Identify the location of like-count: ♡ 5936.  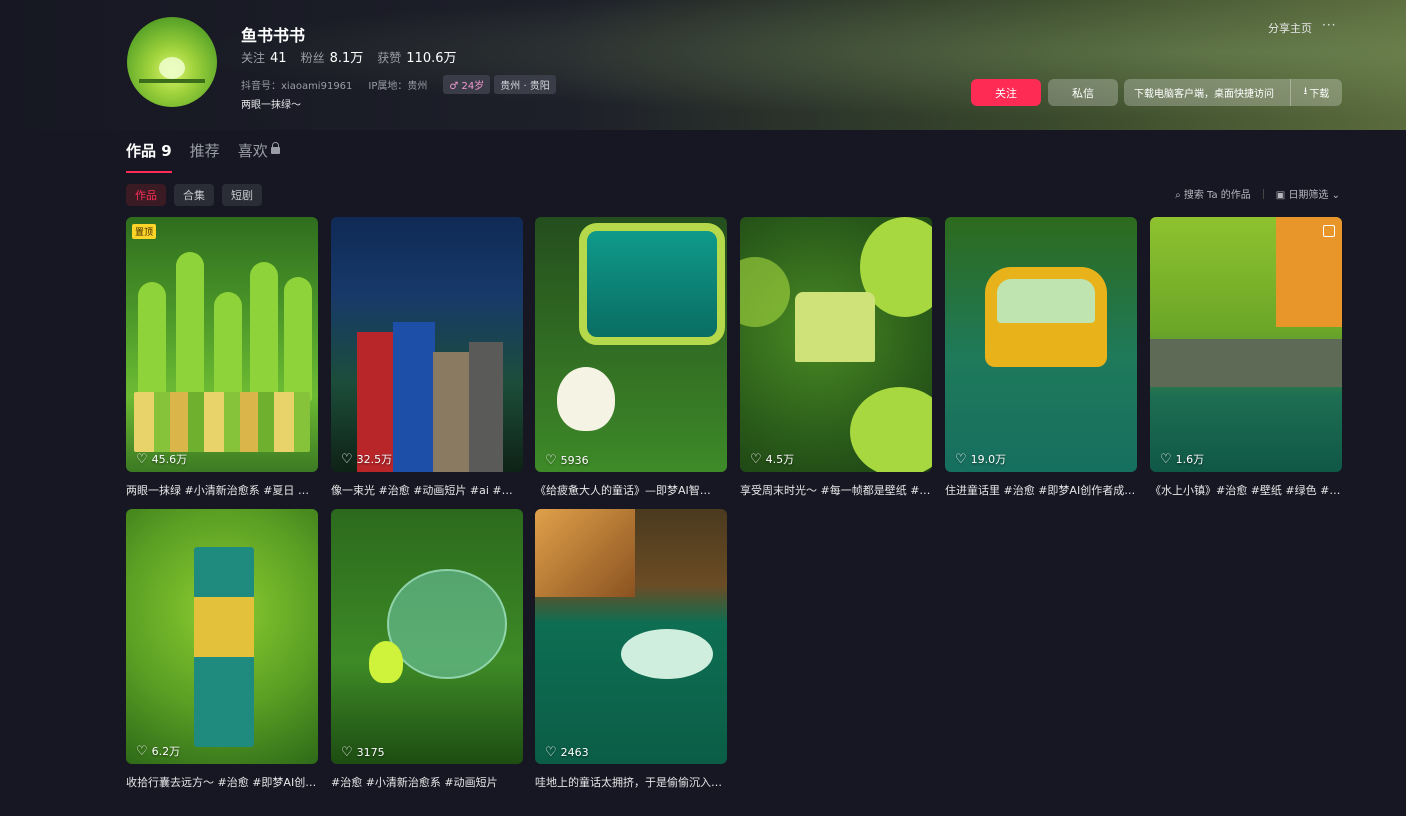
(567, 460).